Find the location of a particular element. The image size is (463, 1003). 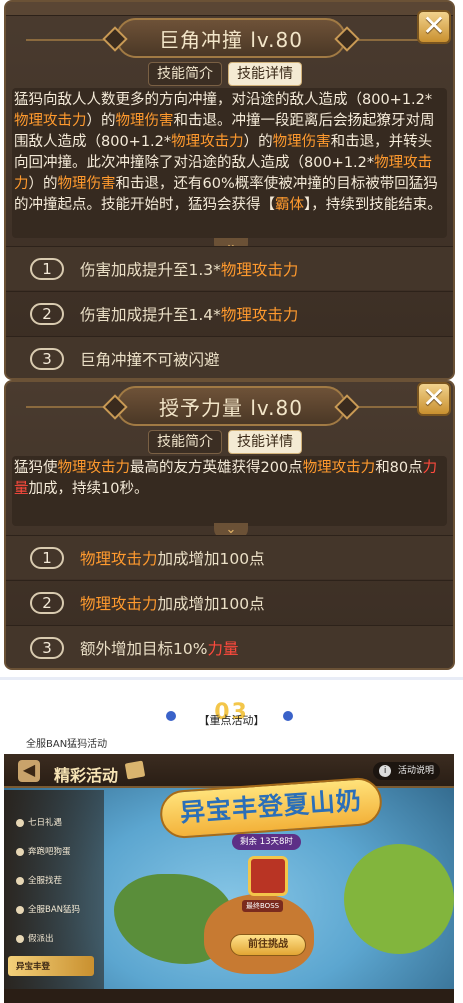

boss-icon is located at coordinates (268, 876).